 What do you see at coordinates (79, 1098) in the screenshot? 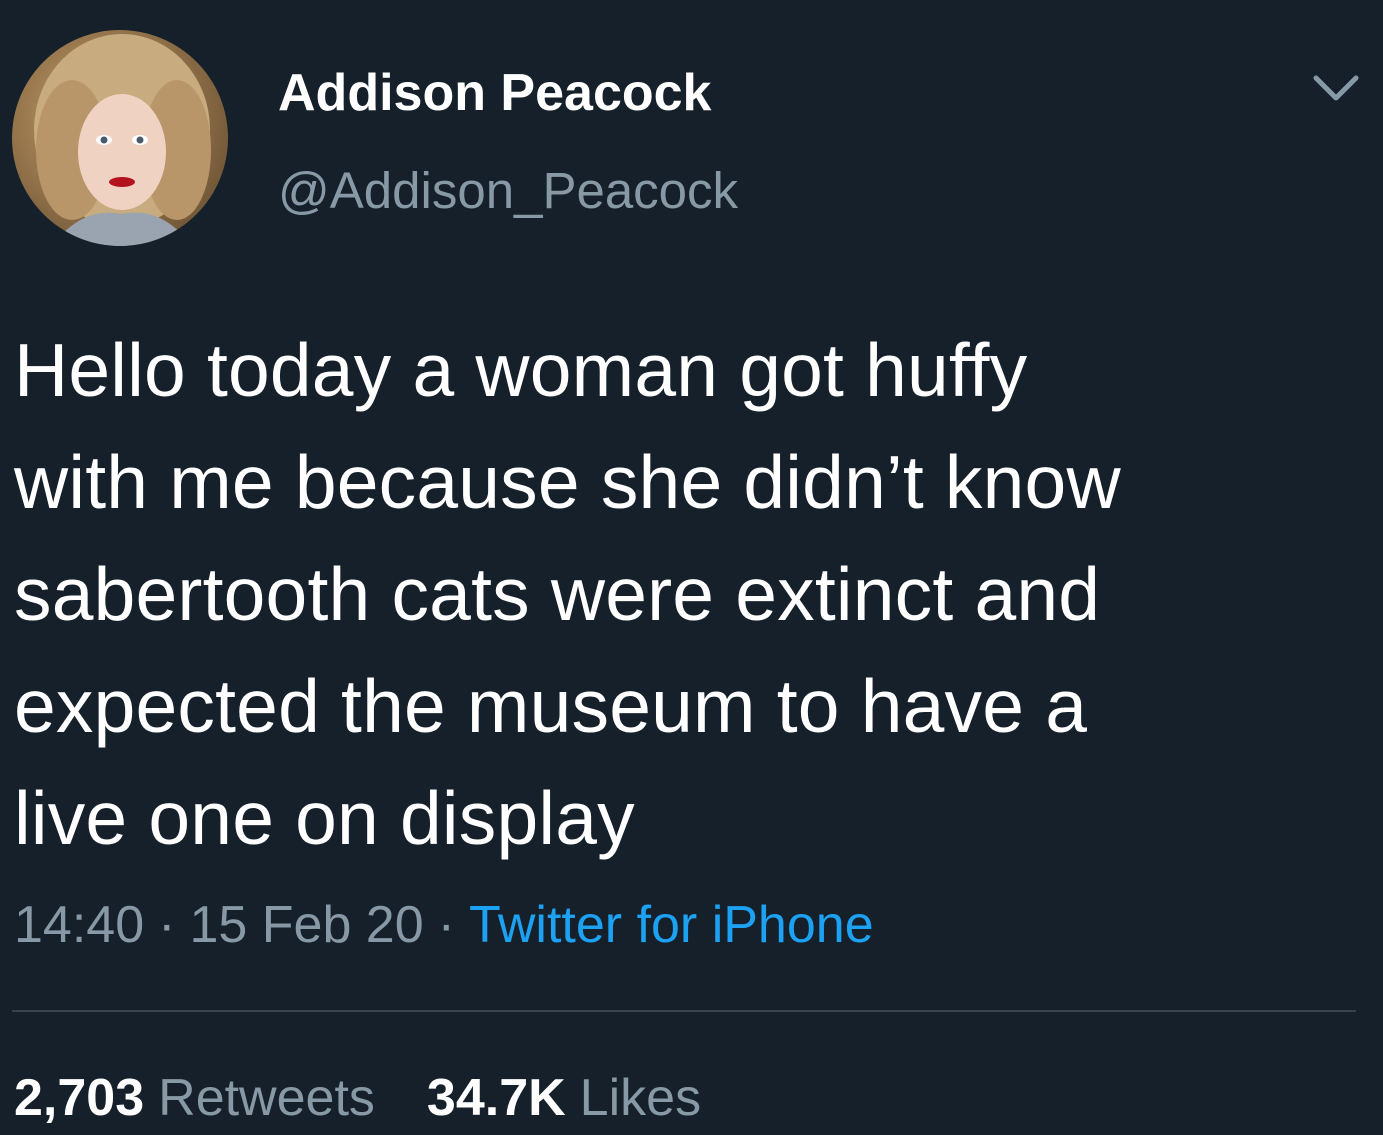
I see `retweets-count: 2,703` at bounding box center [79, 1098].